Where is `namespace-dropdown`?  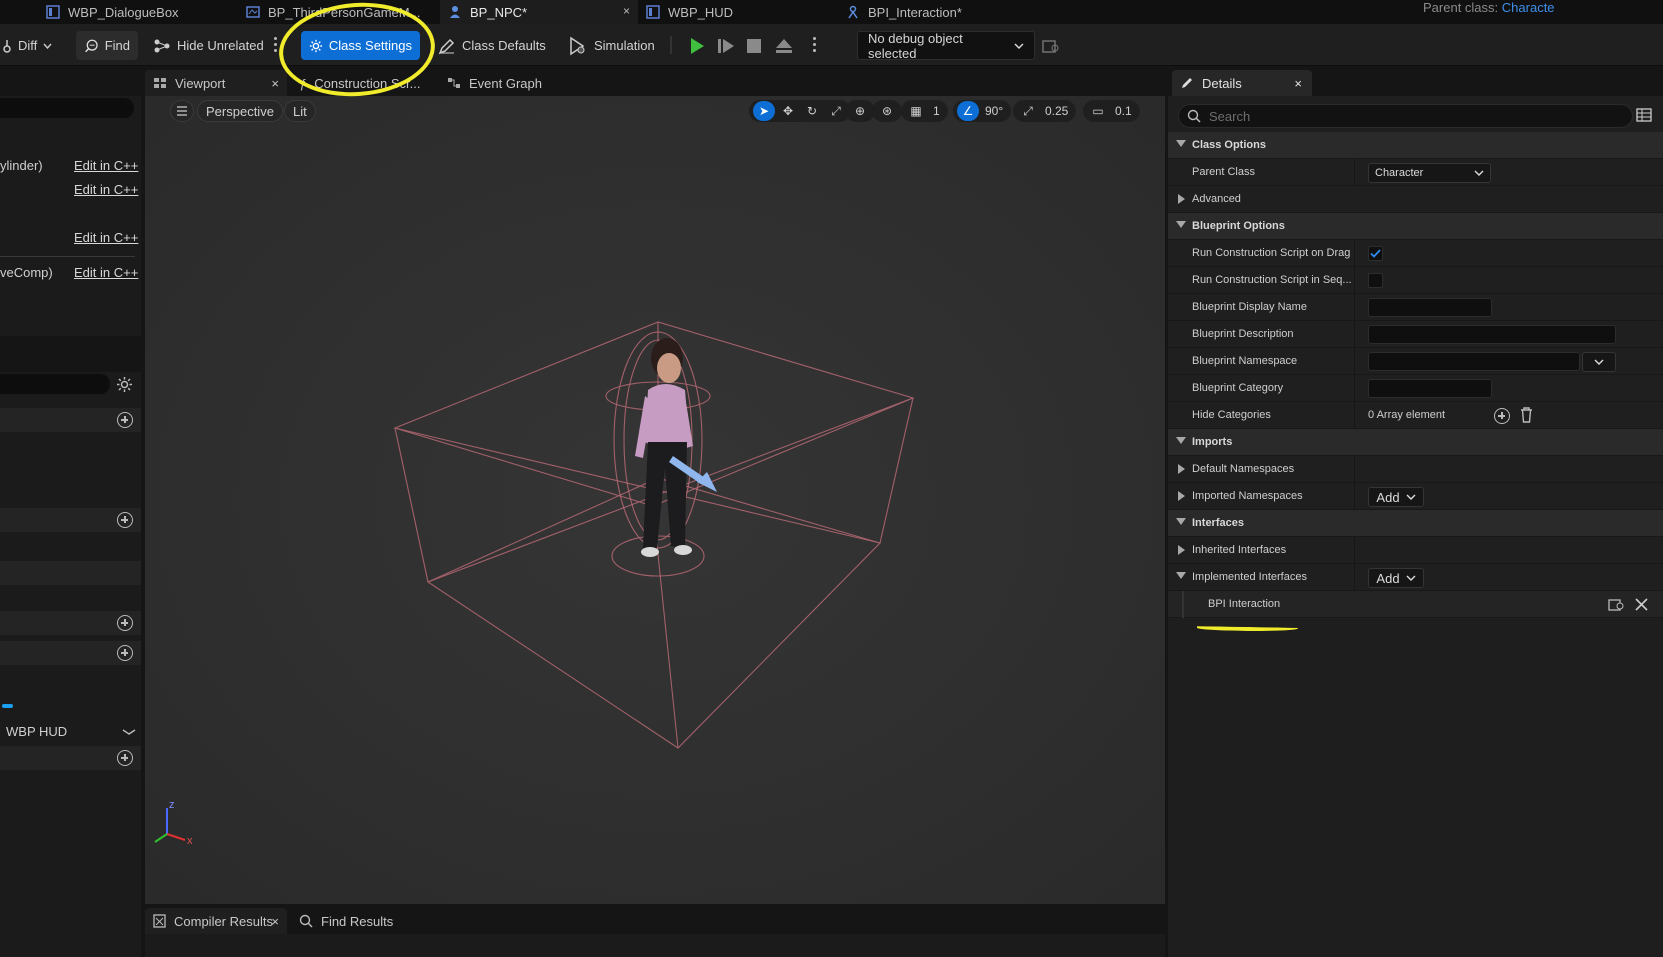 namespace-dropdown is located at coordinates (1599, 362).